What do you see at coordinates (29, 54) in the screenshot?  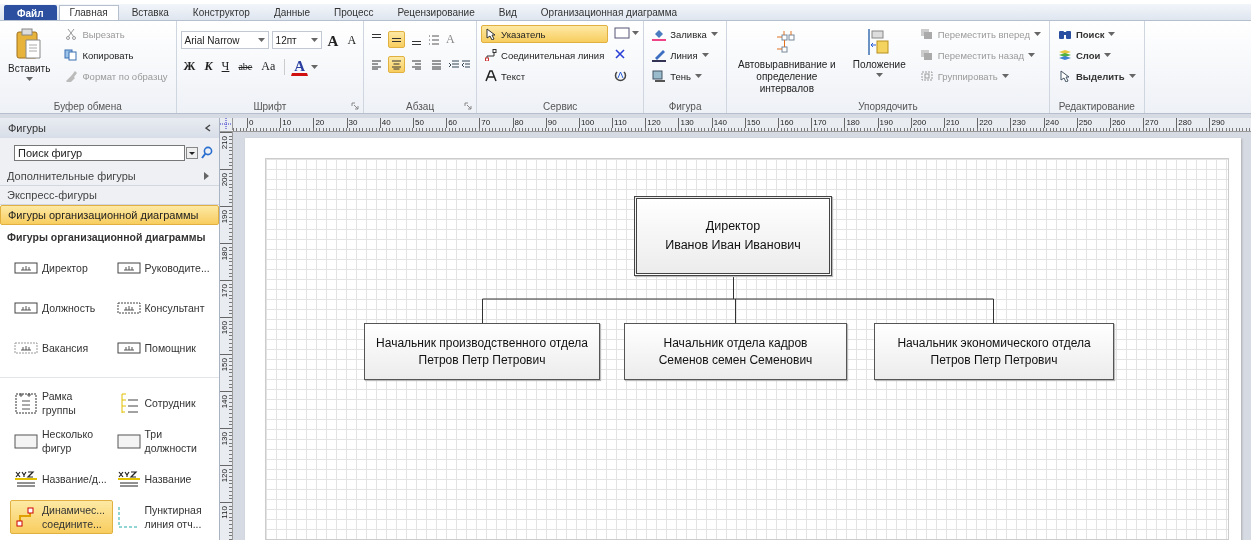 I see `paste-button: Вставить` at bounding box center [29, 54].